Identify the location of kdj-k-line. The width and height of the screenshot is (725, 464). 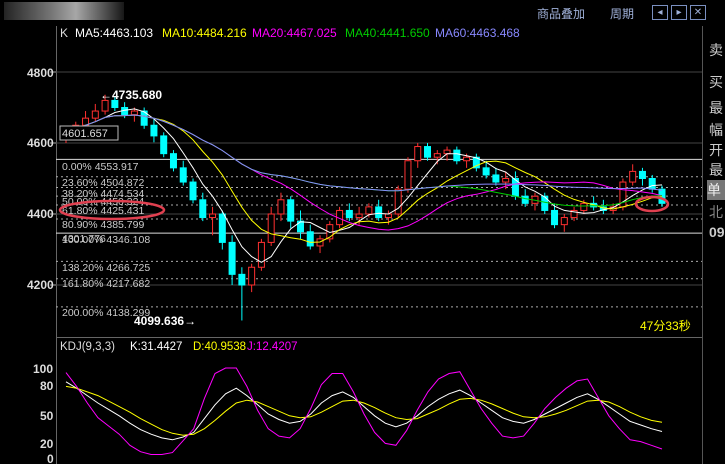
(364, 411).